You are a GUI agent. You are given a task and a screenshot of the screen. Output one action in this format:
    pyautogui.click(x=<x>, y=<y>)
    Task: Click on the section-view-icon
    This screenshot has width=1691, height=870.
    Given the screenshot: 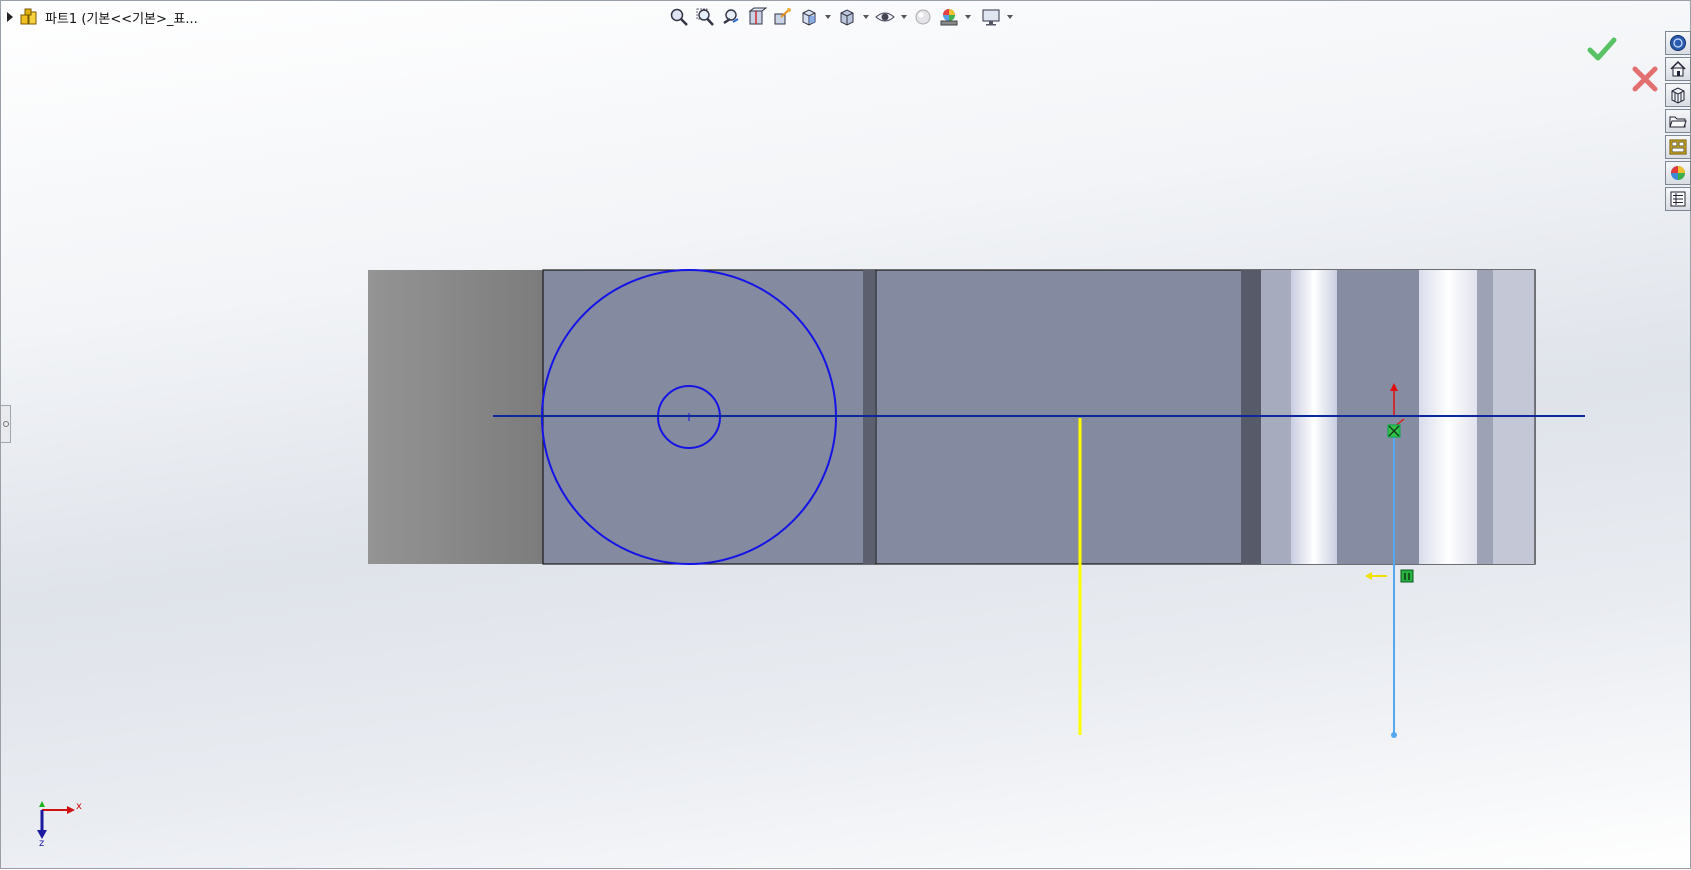 What is the action you would take?
    pyautogui.click(x=757, y=17)
    